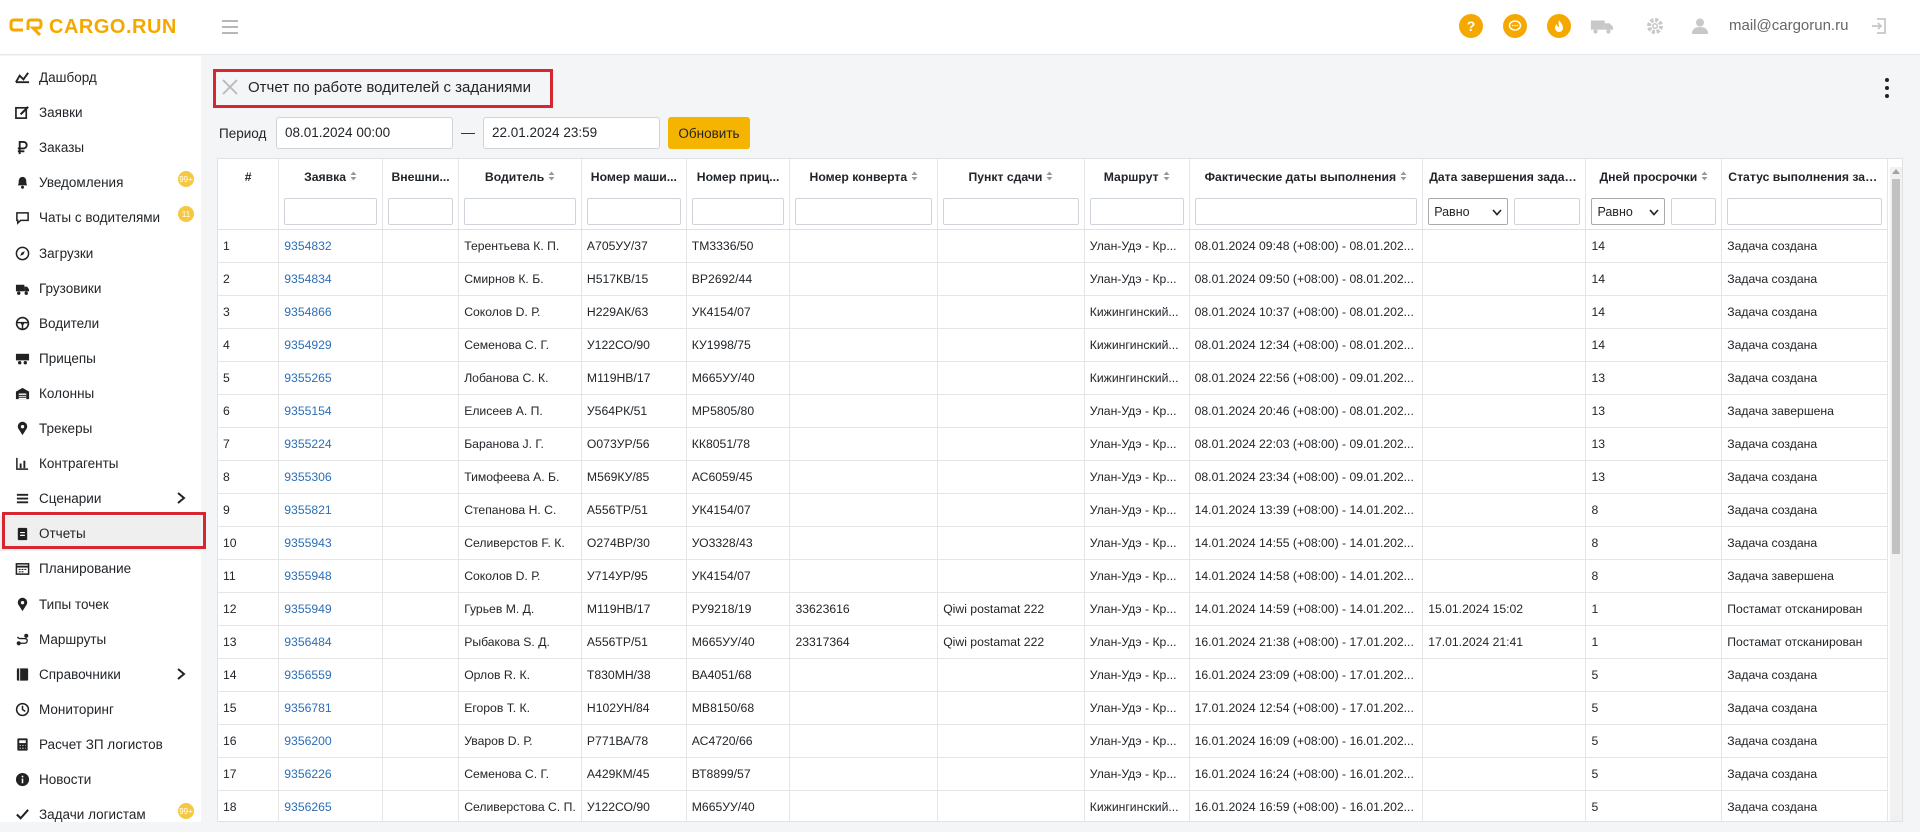 The height and width of the screenshot is (832, 1920). Describe the element at coordinates (1559, 26) in the screenshot. I see `fire-icon` at that location.